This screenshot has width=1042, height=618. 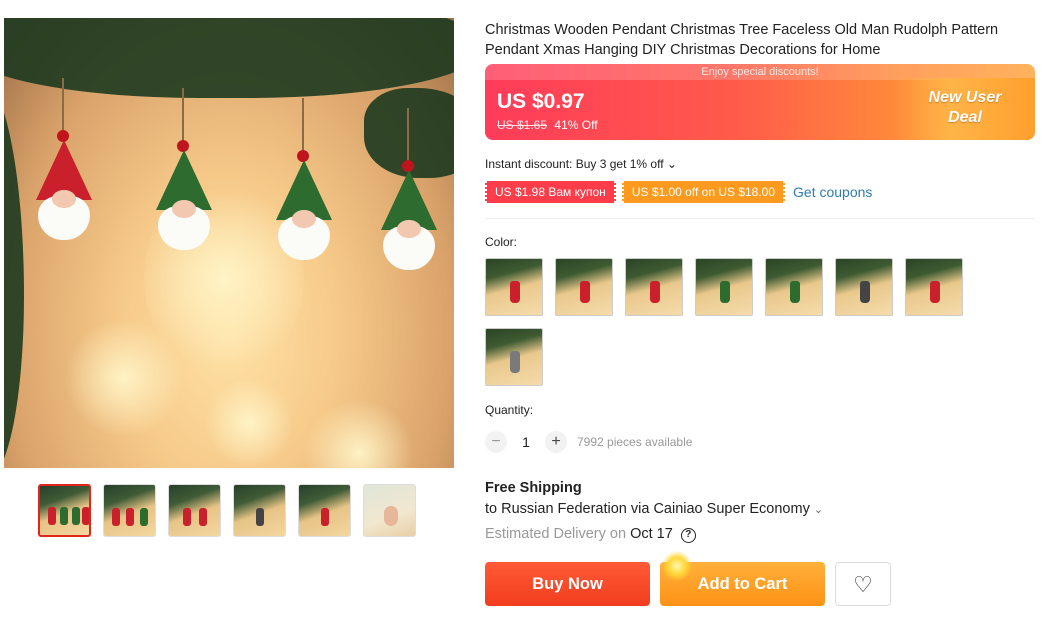 What do you see at coordinates (703, 192) in the screenshot?
I see `coupon-badge: US $1.00 off on US $18.00` at bounding box center [703, 192].